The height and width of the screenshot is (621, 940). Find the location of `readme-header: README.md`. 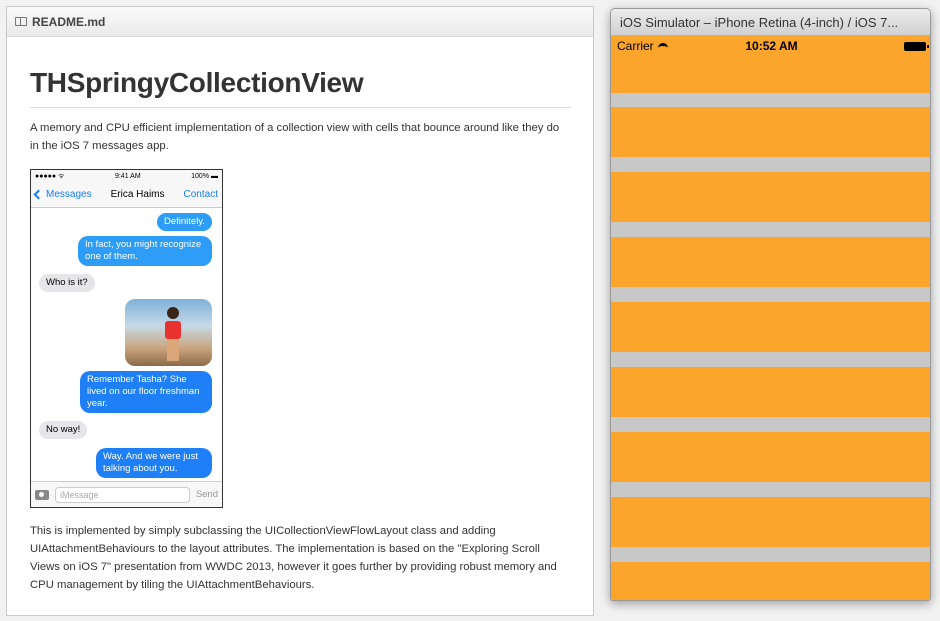

readme-header: README.md is located at coordinates (300, 22).